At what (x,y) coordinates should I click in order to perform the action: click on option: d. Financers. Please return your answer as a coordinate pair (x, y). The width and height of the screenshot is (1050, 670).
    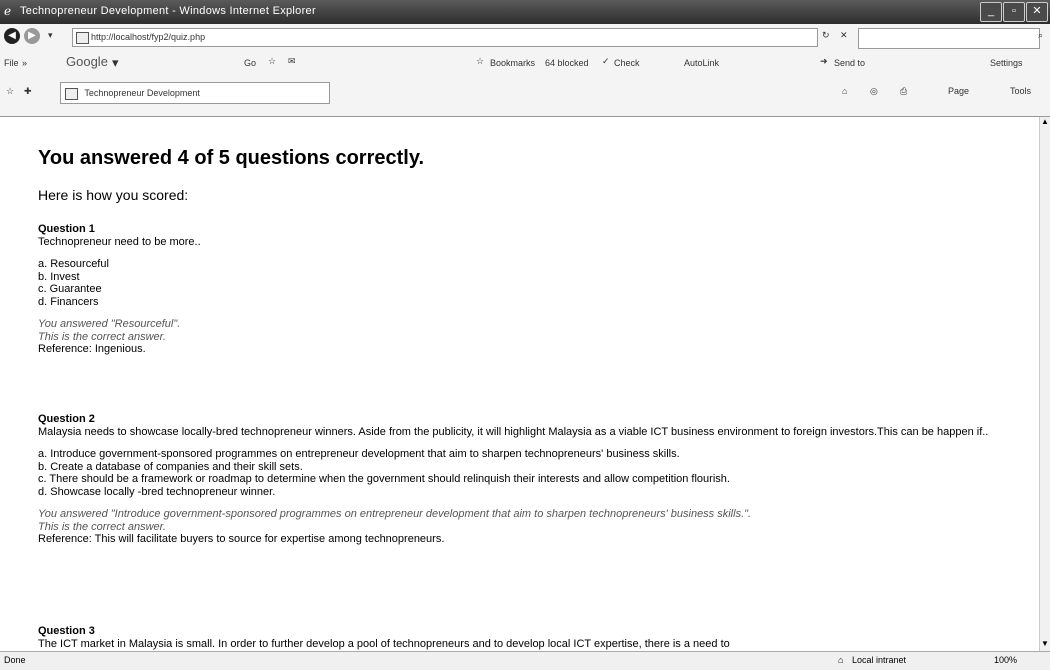
    Looking at the image, I should click on (68, 301).